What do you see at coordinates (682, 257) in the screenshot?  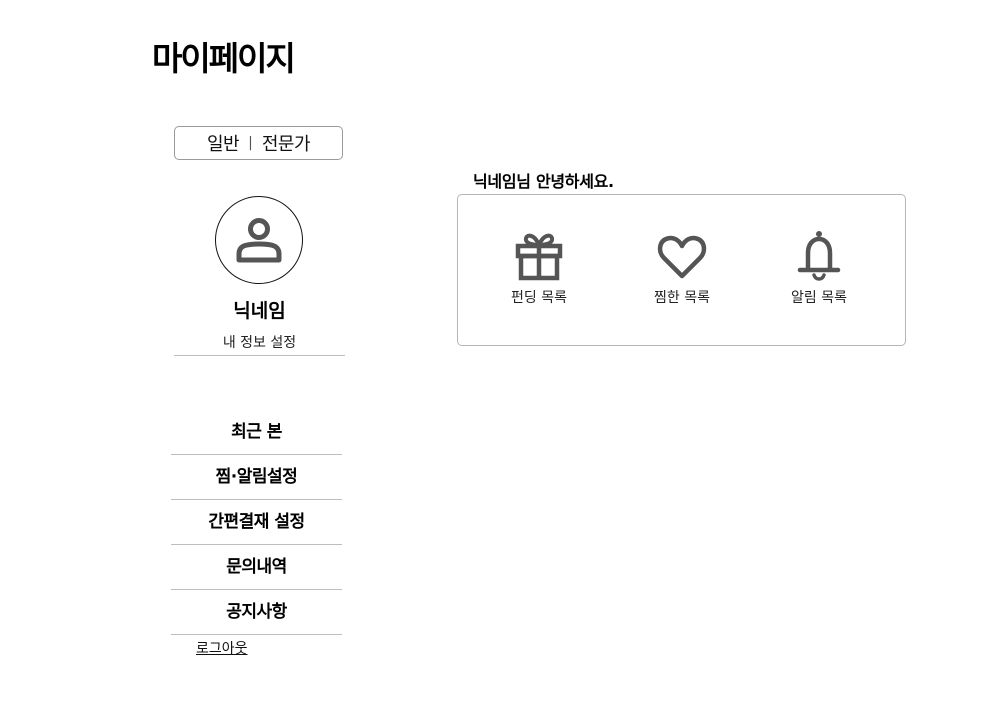 I see `heart-icon` at bounding box center [682, 257].